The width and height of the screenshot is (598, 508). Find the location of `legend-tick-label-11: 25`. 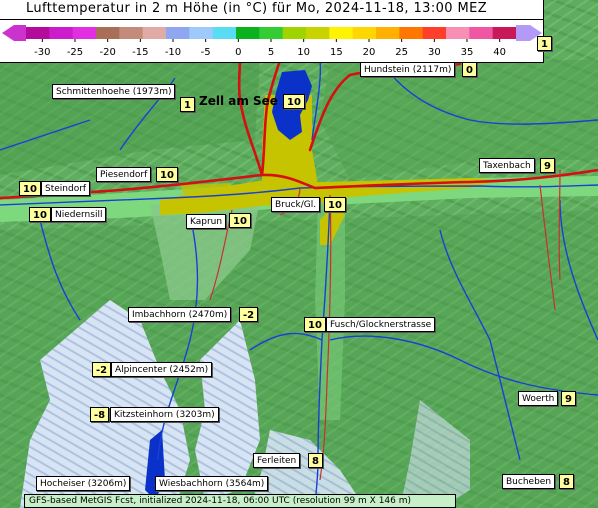

legend-tick-label-11: 25 is located at coordinates (401, 52).